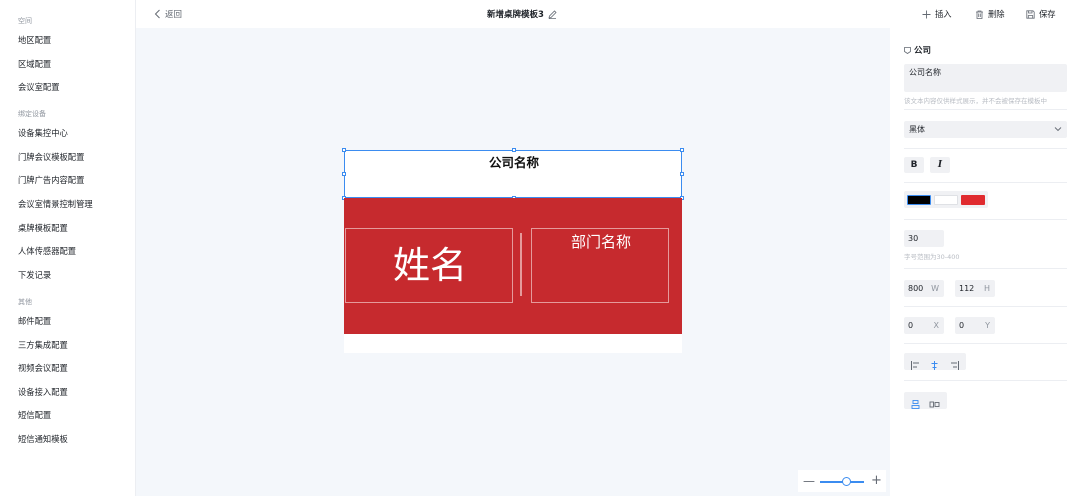 This screenshot has width=1080, height=496. Describe the element at coordinates (514, 150) in the screenshot. I see `resize-handle-t` at that location.